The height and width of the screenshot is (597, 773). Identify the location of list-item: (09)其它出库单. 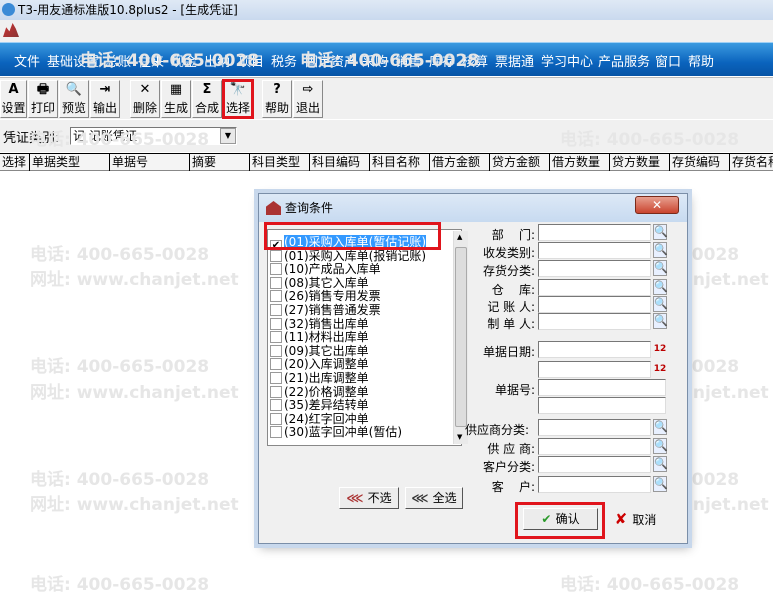
(319, 351).